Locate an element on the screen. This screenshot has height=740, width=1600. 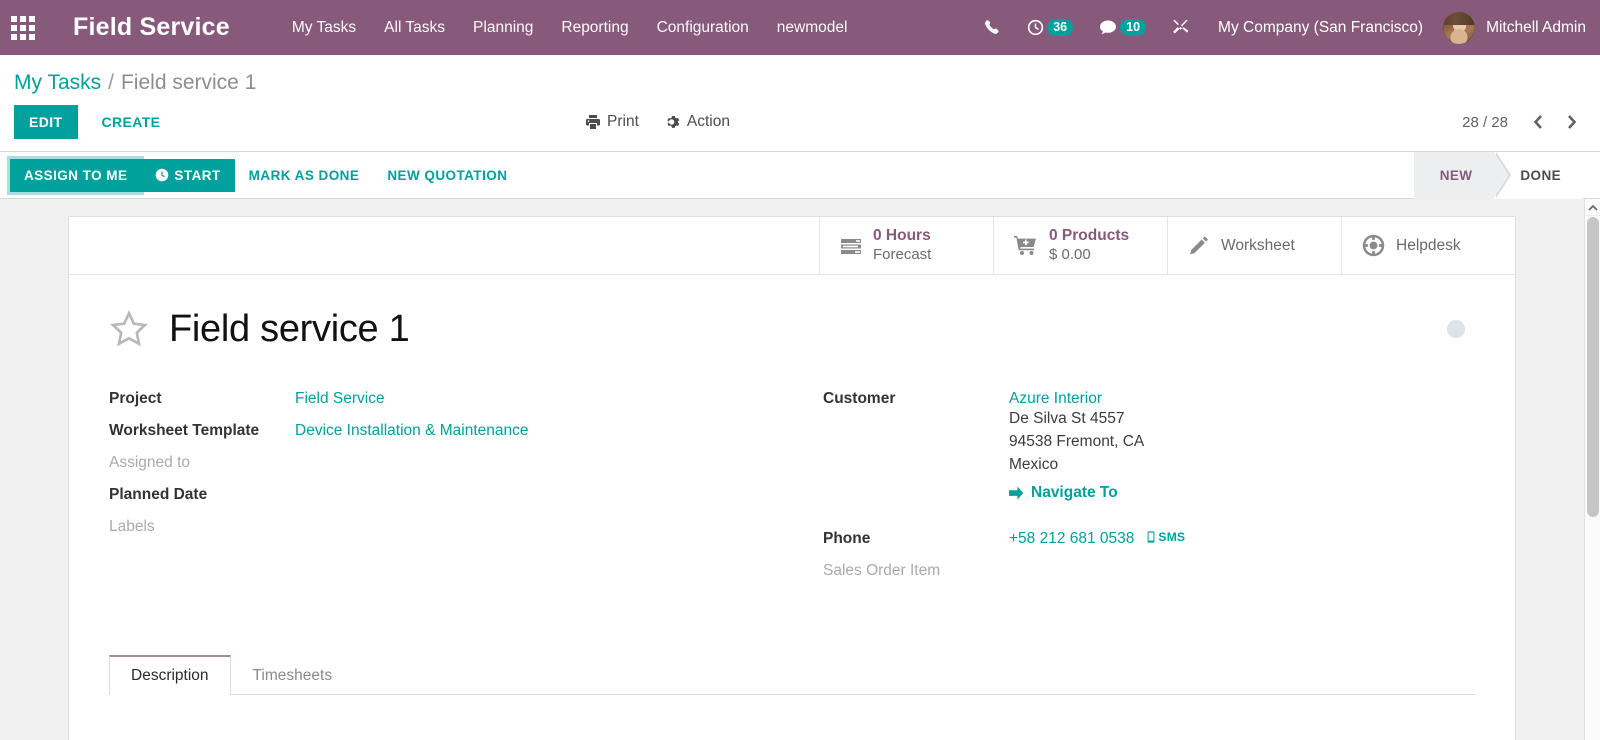
phone-number-link: +58 212 681 0538 is located at coordinates (1071, 539).